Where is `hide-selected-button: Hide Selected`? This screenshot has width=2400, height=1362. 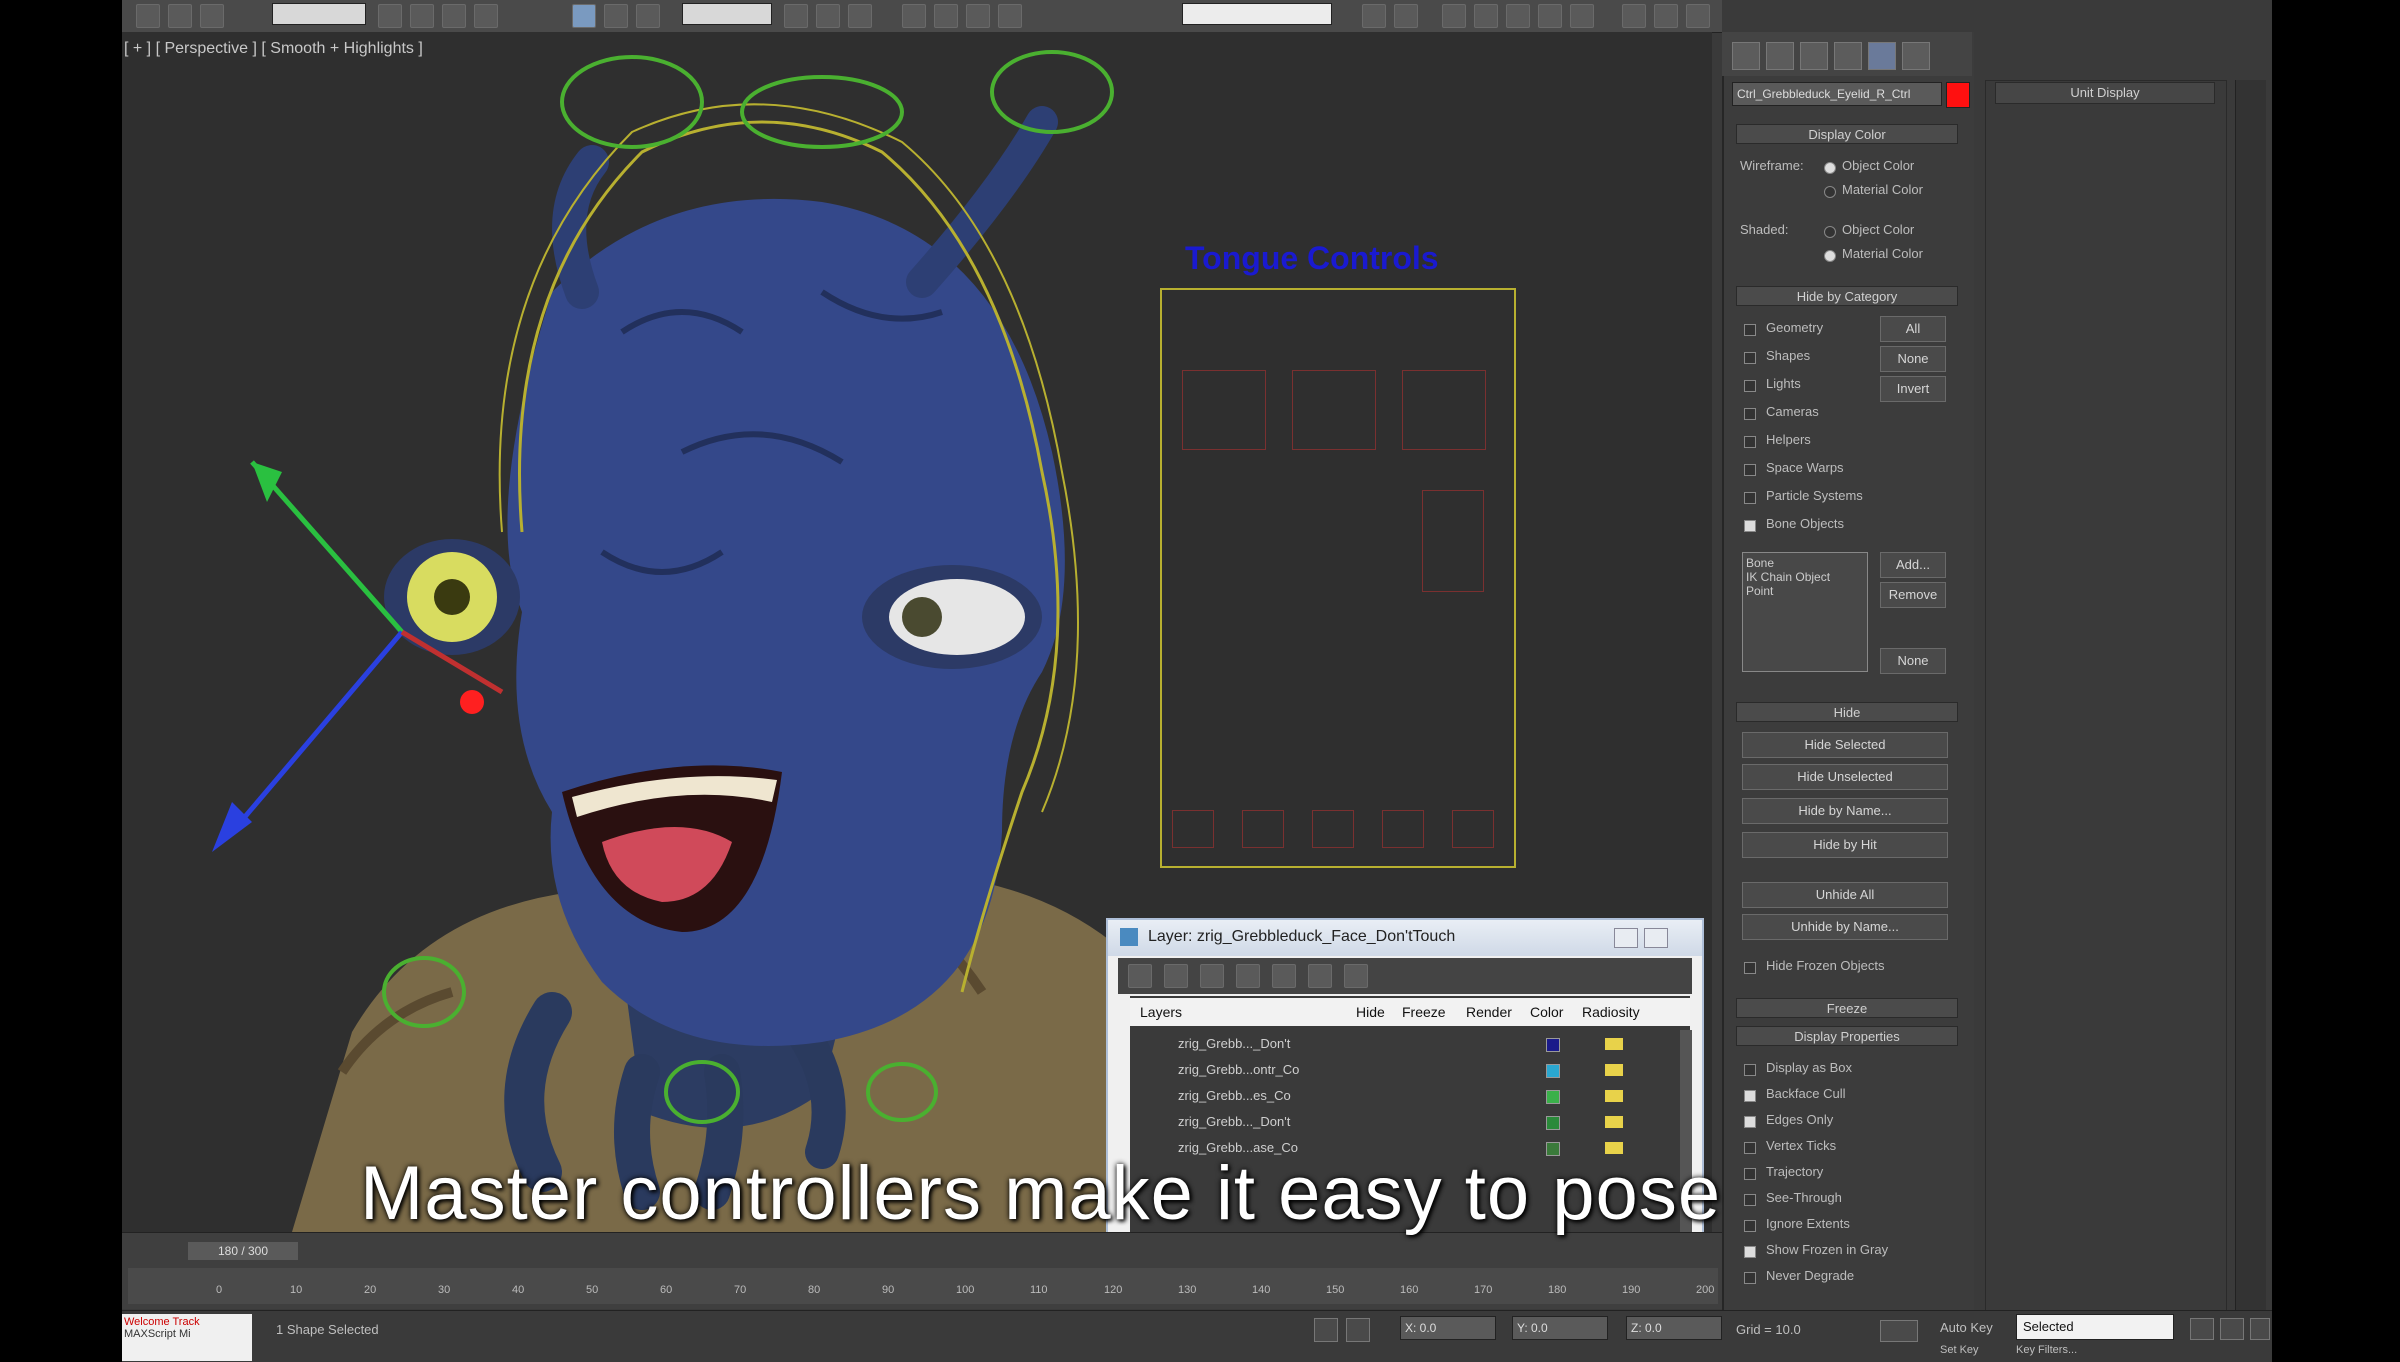 hide-selected-button: Hide Selected is located at coordinates (1845, 745).